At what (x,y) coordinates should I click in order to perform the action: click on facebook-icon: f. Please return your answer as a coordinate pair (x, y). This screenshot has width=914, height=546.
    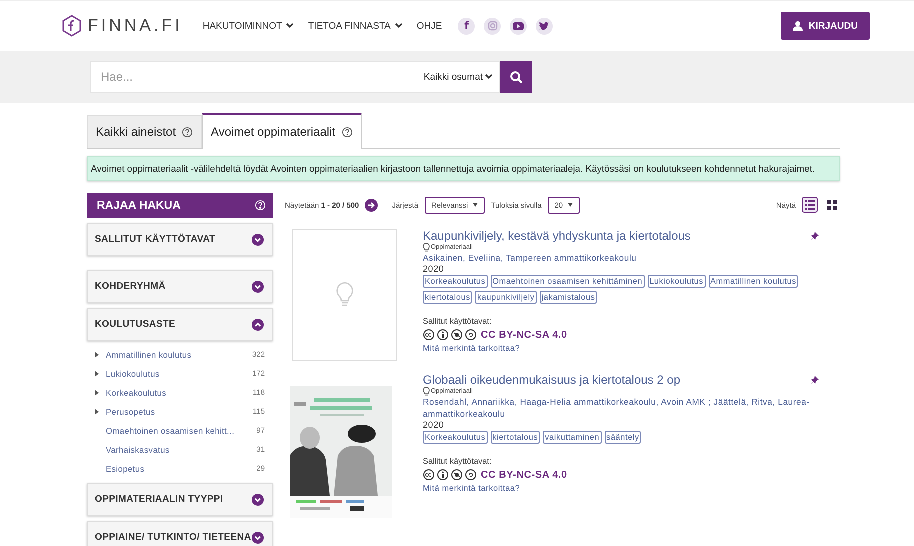
    Looking at the image, I should click on (467, 26).